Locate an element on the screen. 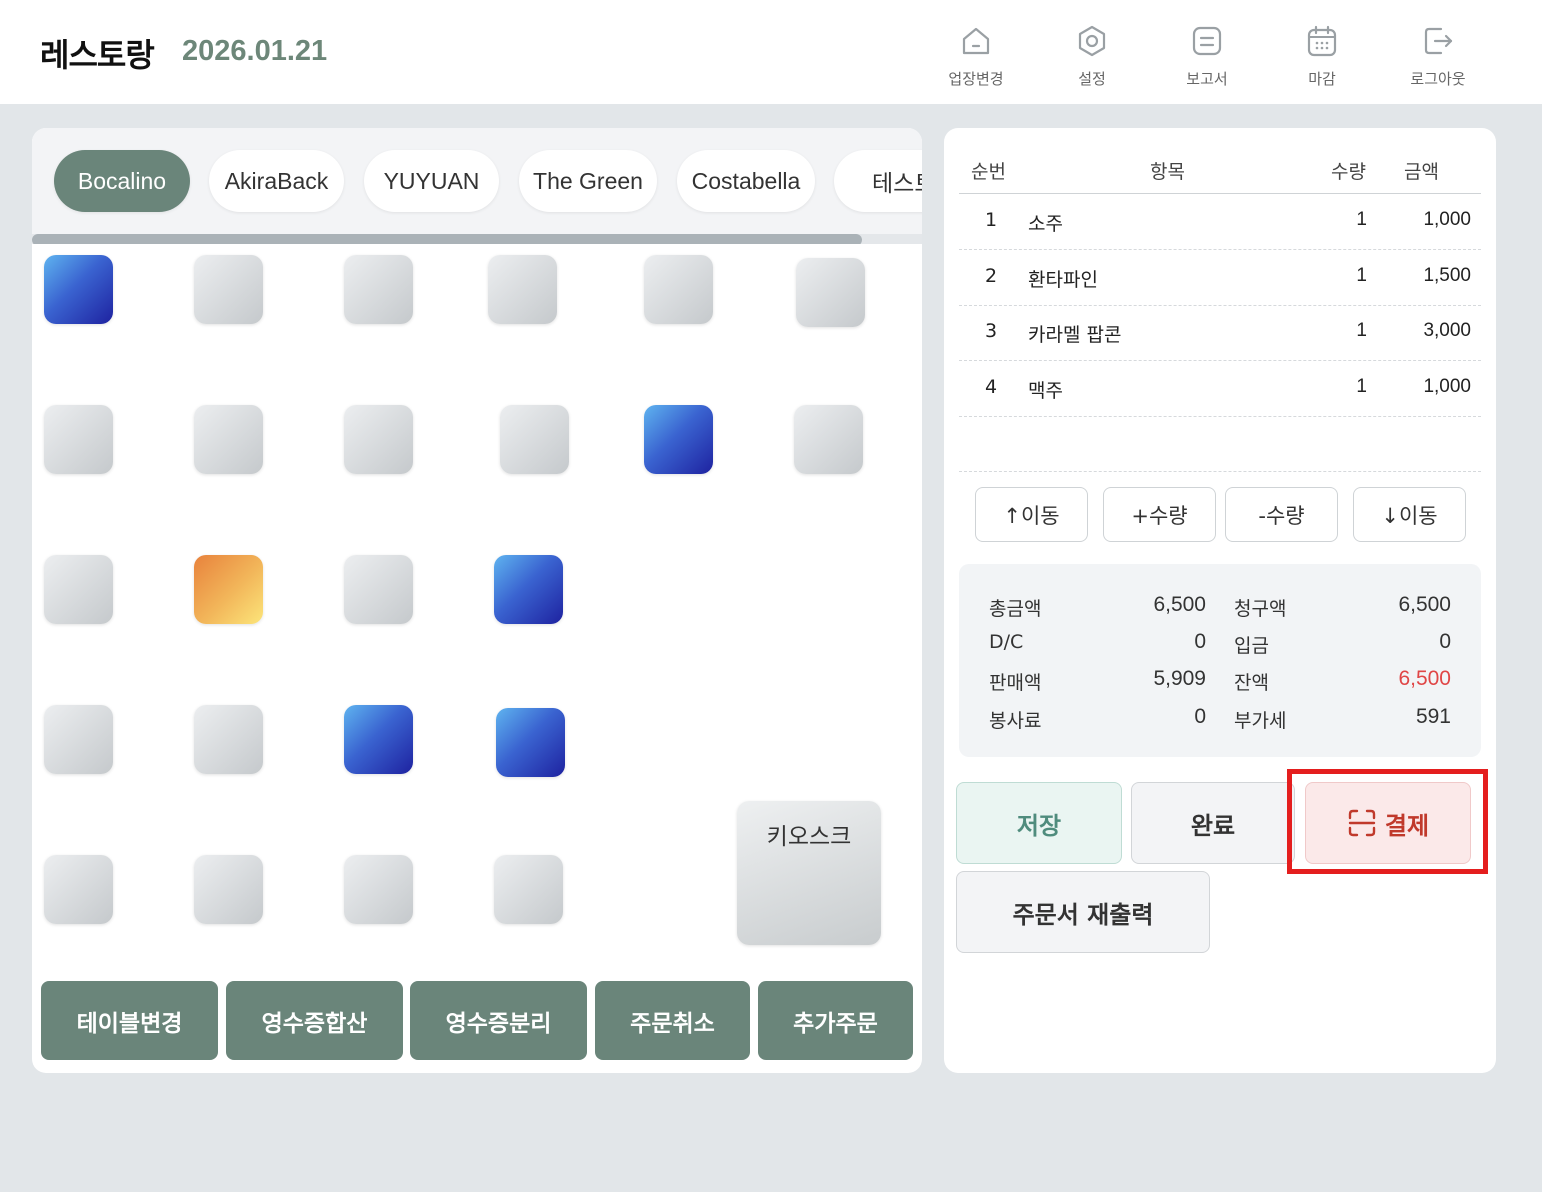 This screenshot has height=1192, width=1542. store-tab-the-green: The Green is located at coordinates (588, 181).